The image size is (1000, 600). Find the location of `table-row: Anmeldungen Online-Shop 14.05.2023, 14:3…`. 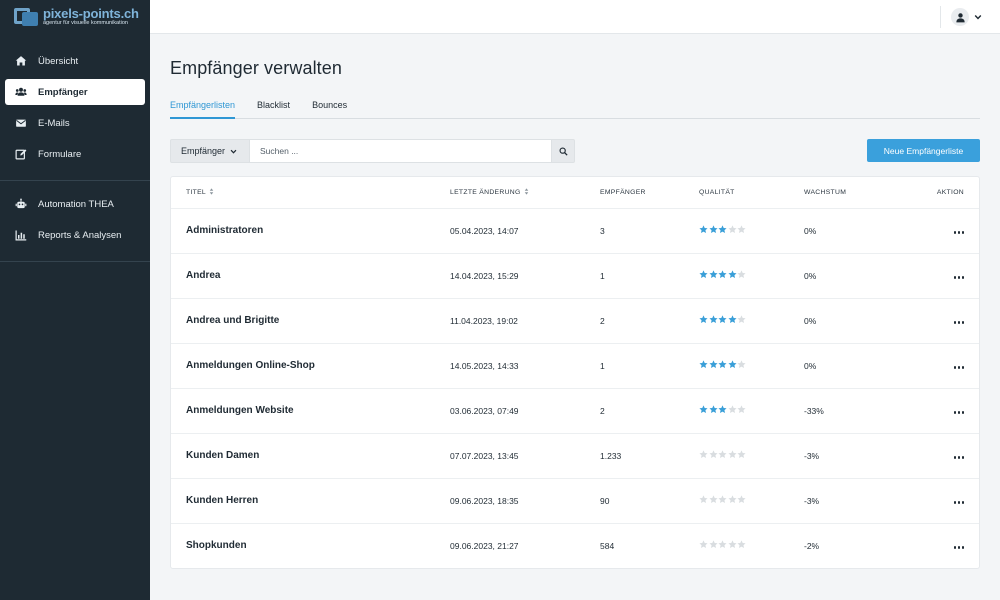

table-row: Anmeldungen Online-Shop 14.05.2023, 14:3… is located at coordinates (575, 366).